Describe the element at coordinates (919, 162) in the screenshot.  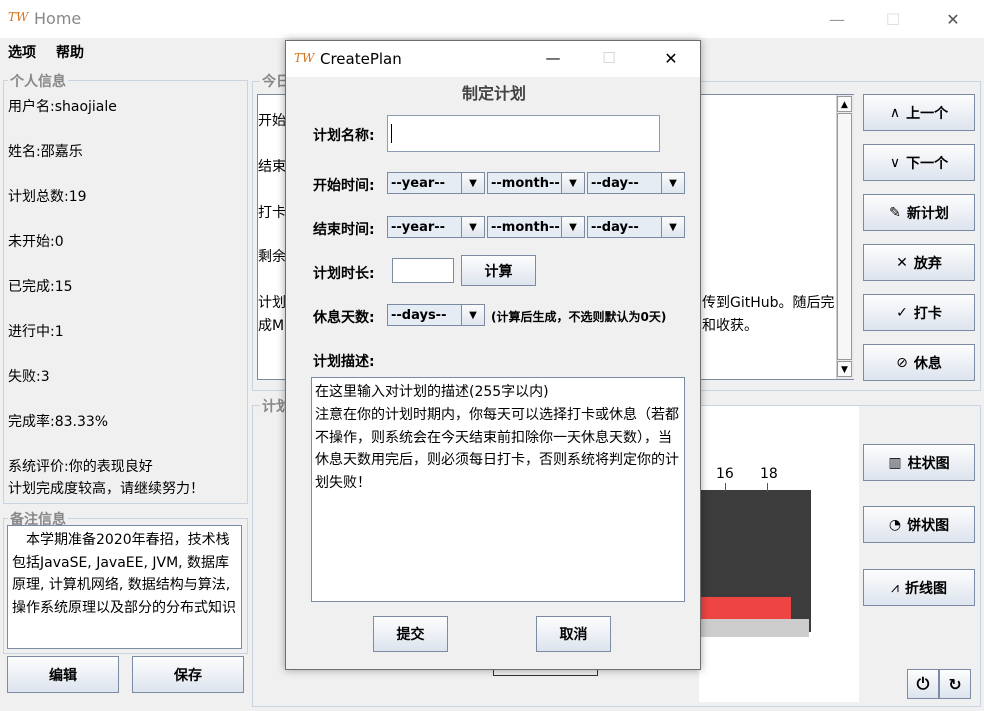
I see `next-button: ∨ 下一个` at that location.